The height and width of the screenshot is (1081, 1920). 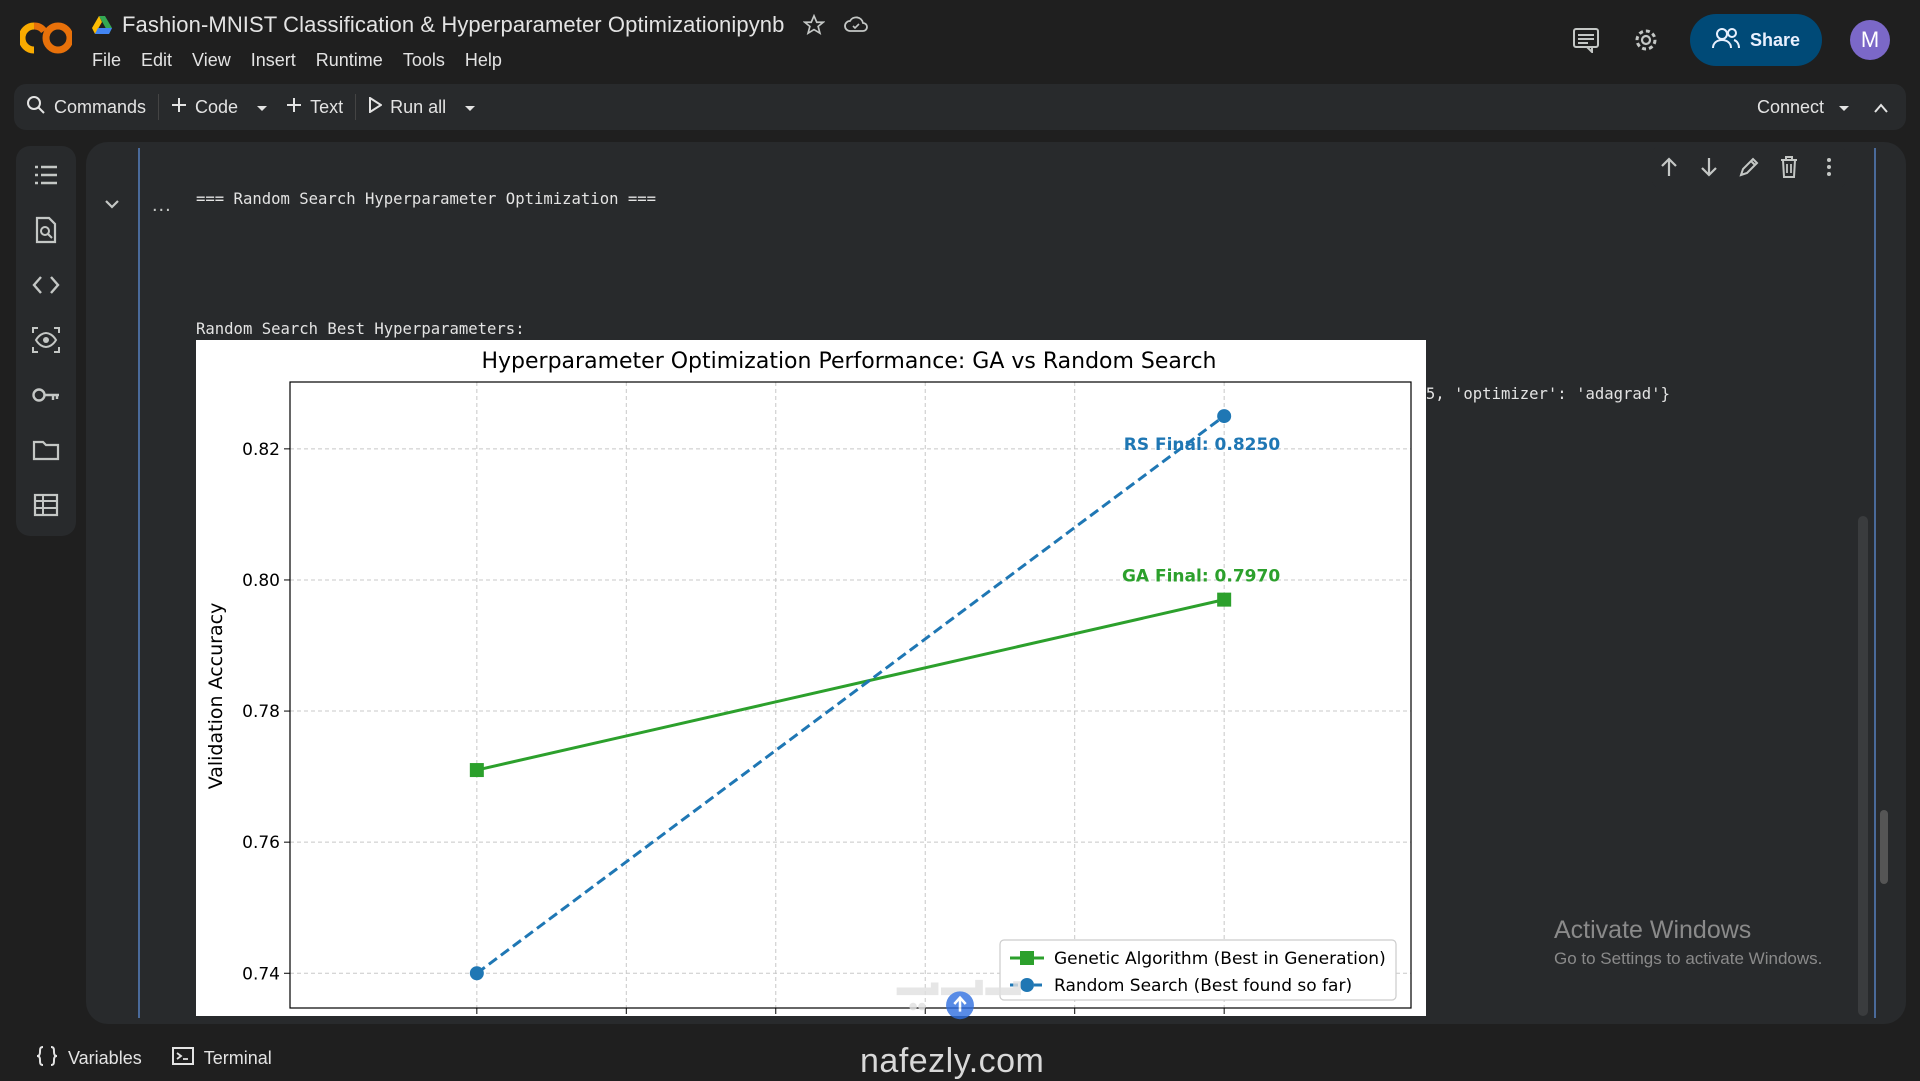 I want to click on people-icon, so click(x=1725, y=40).